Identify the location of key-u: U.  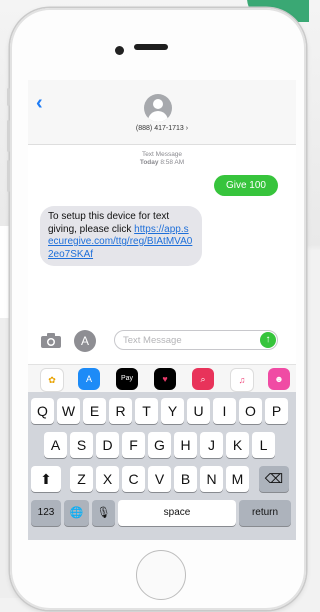
(198, 411).